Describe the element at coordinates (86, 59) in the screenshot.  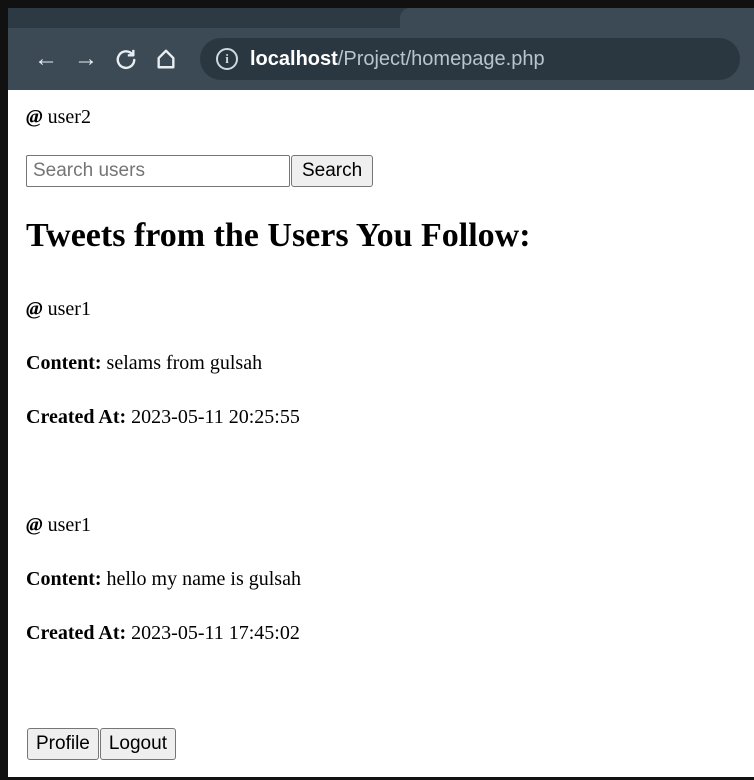
I see `forward-arrow-icon: →` at that location.